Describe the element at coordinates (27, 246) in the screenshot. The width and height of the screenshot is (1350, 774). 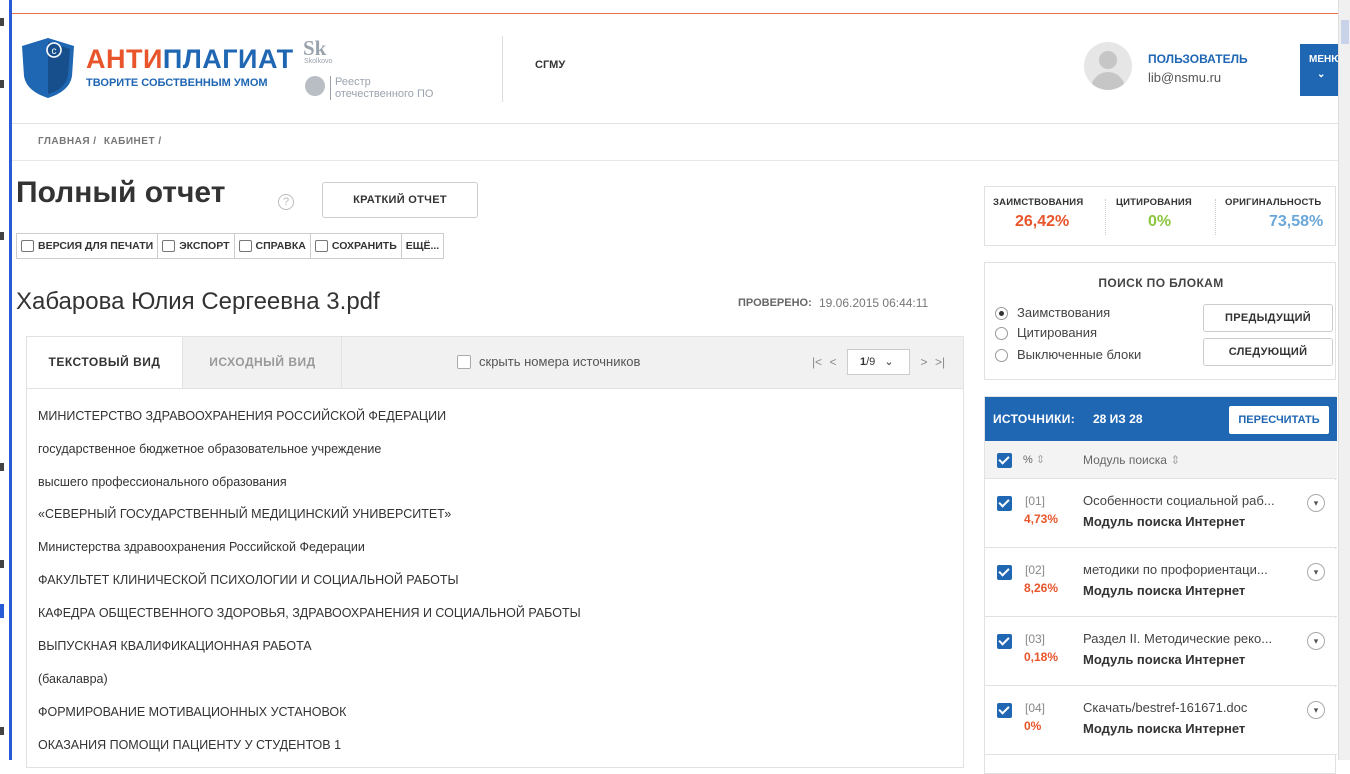
I see `printer-icon` at that location.